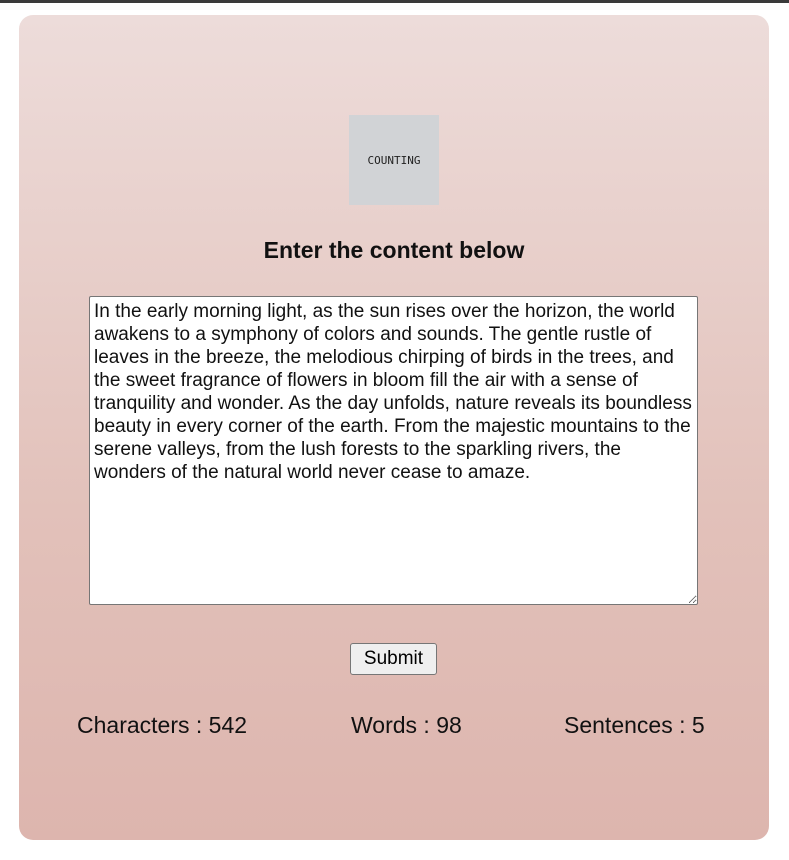  Describe the element at coordinates (394, 1) in the screenshot. I see `top-border` at that location.